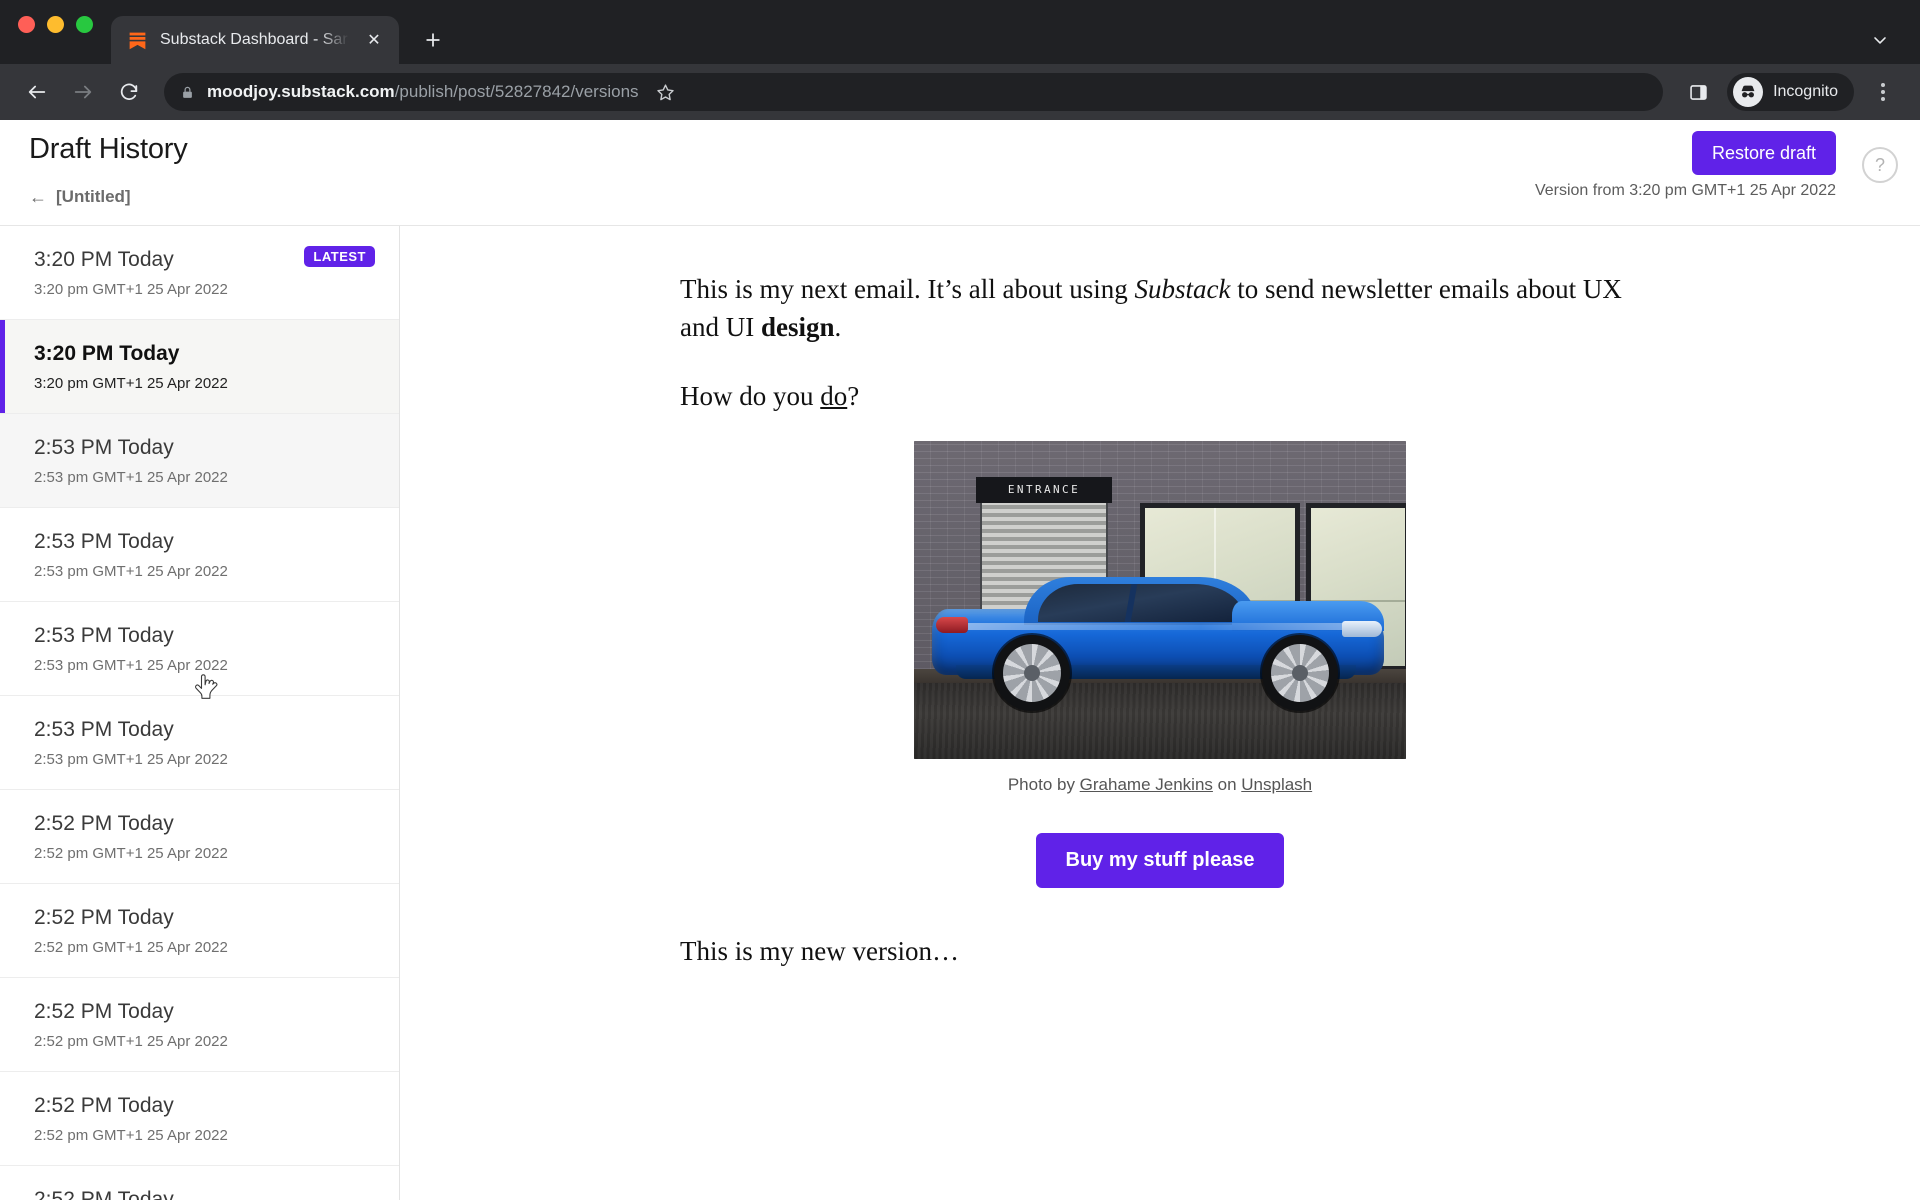  Describe the element at coordinates (1141, 602) in the screenshot. I see `car-glass` at that location.